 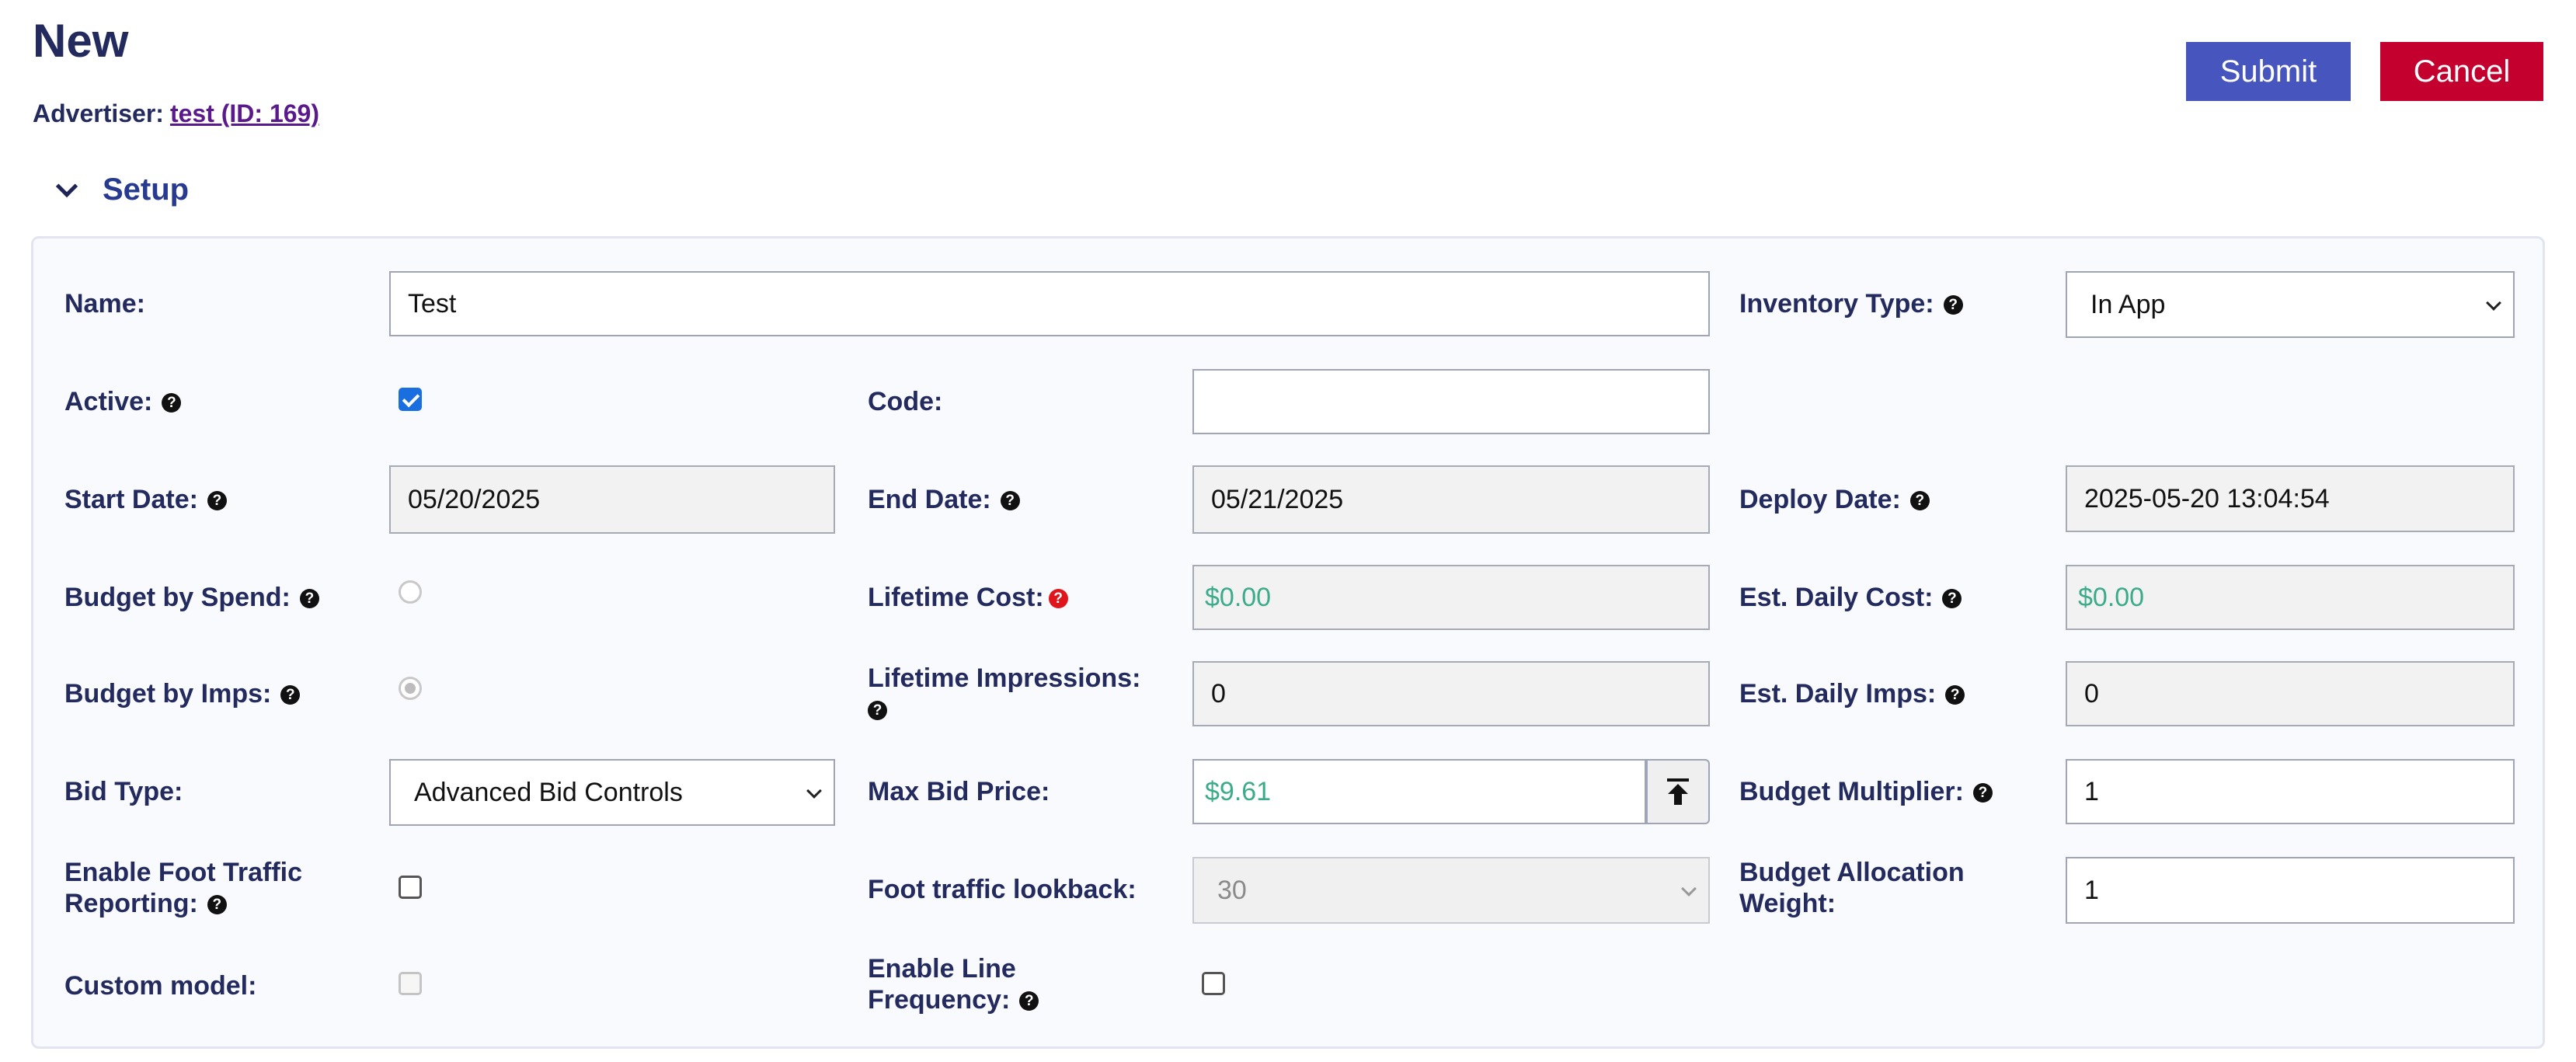 What do you see at coordinates (2461, 71) in the screenshot?
I see `cancel-button: Cancel` at bounding box center [2461, 71].